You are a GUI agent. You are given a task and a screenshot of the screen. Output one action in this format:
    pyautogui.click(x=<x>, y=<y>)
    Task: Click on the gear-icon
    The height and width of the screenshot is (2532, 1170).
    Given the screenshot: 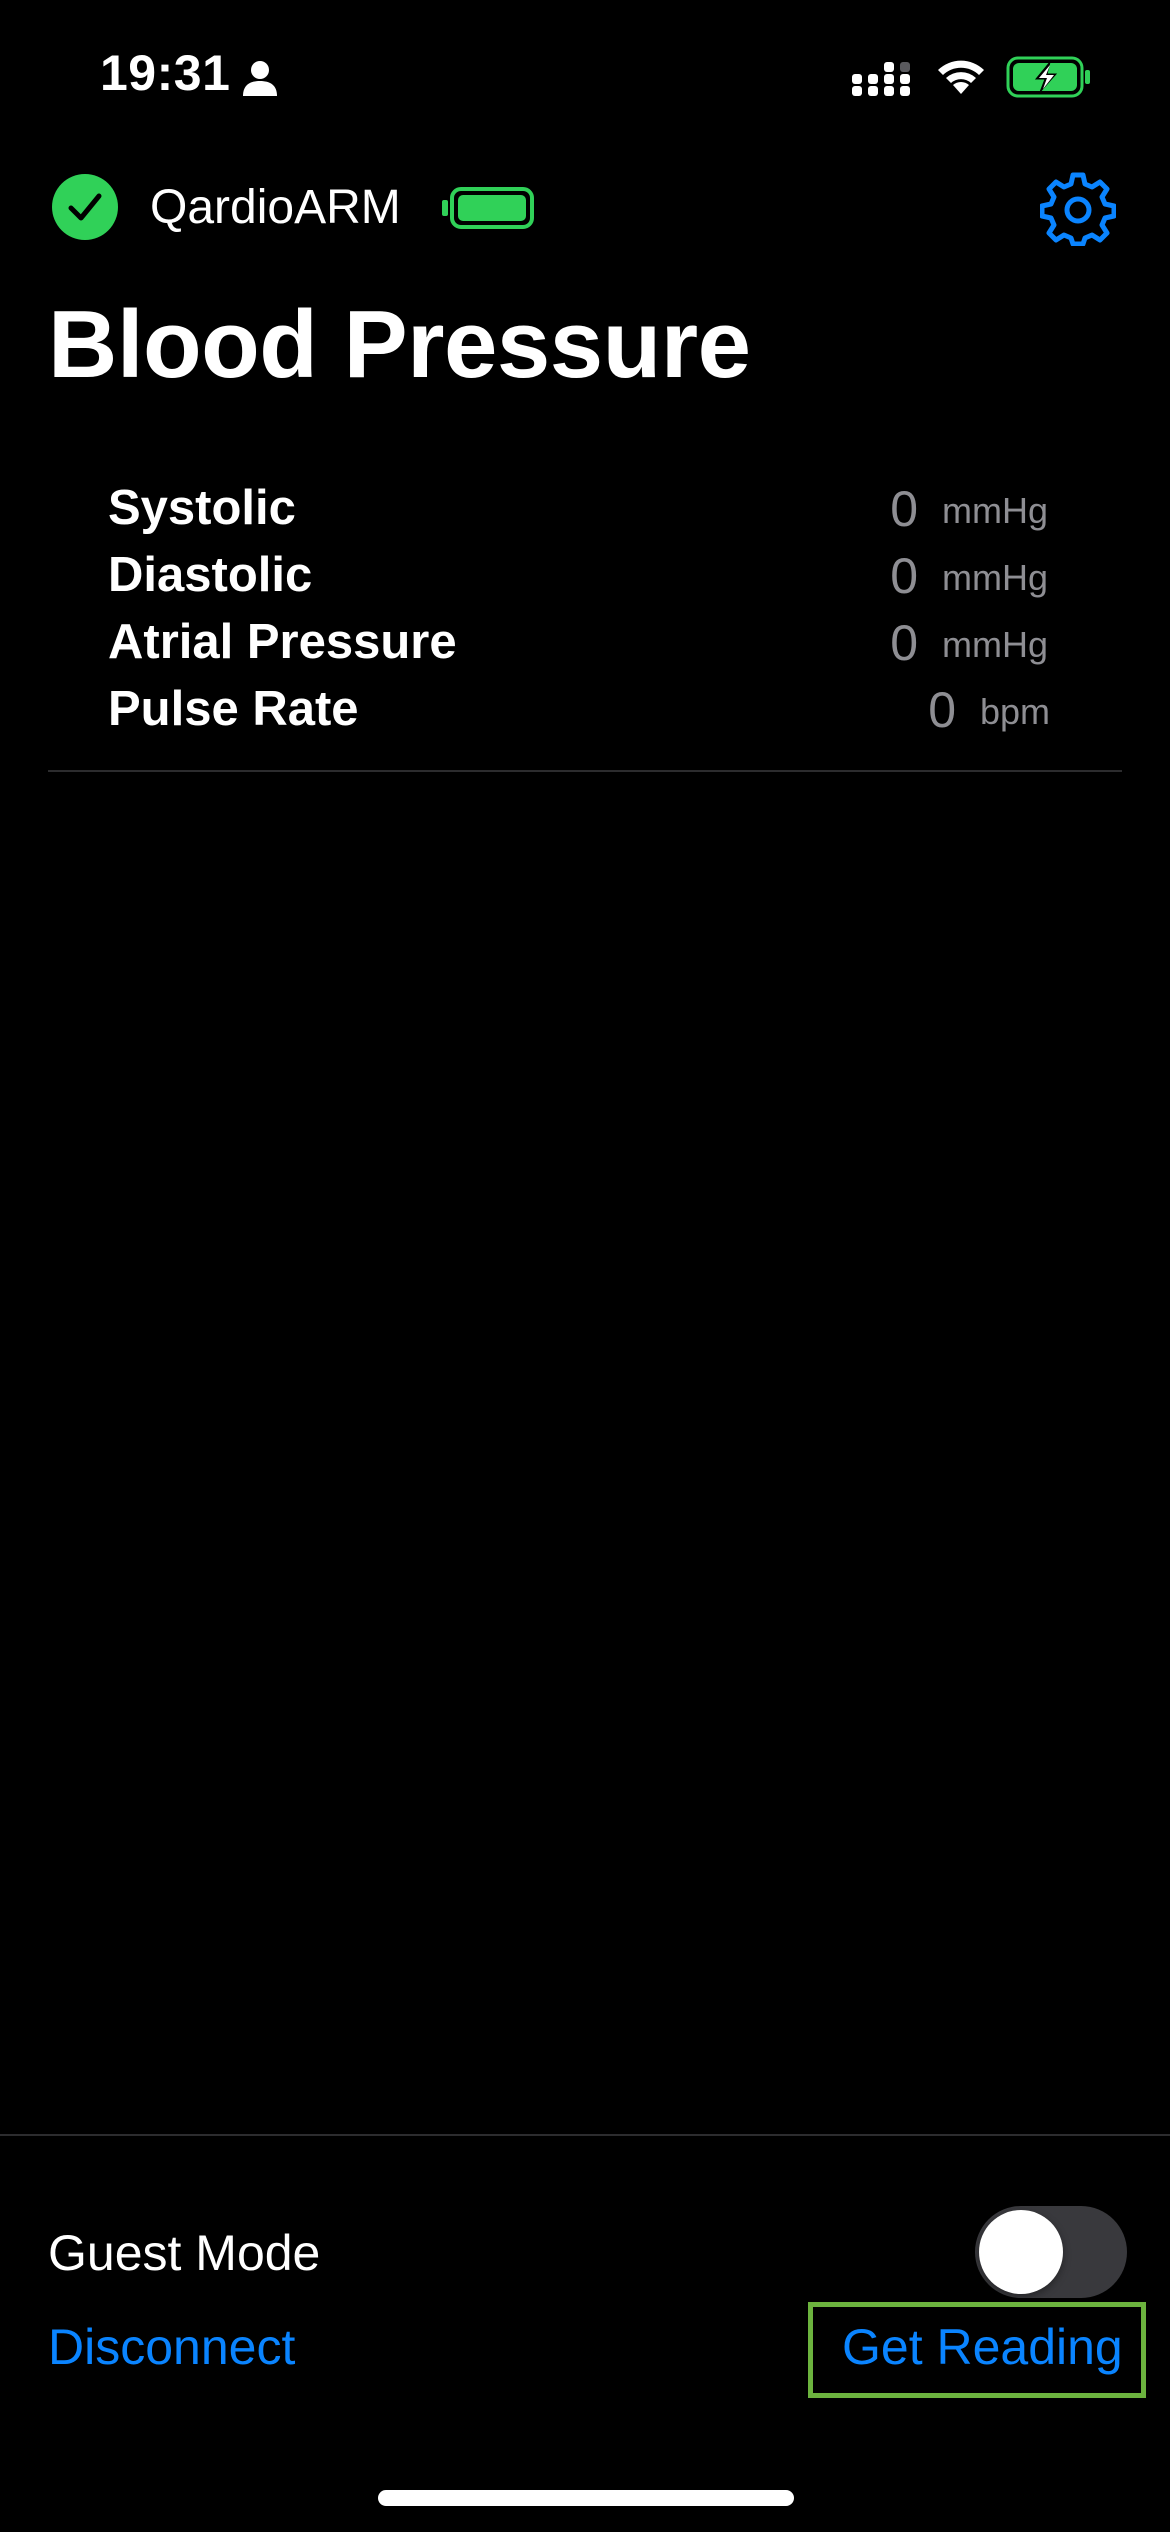 What is the action you would take?
    pyautogui.click(x=1078, y=209)
    